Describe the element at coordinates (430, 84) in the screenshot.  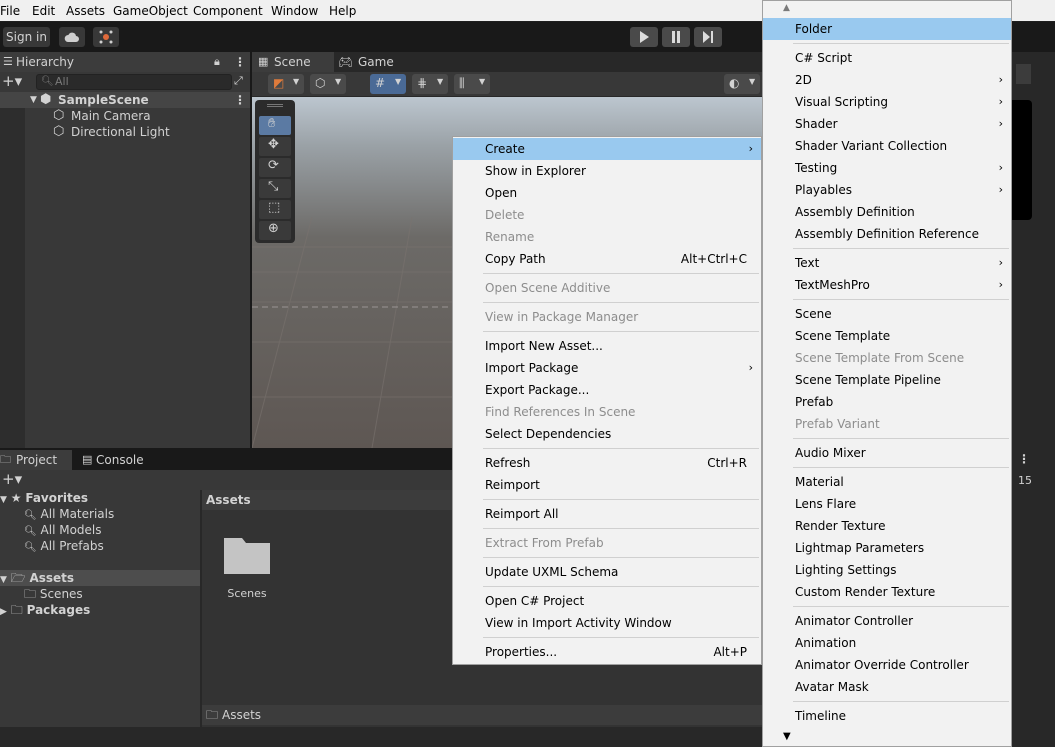
I see `grid-snap-dropdown: ⋕ ▼` at that location.